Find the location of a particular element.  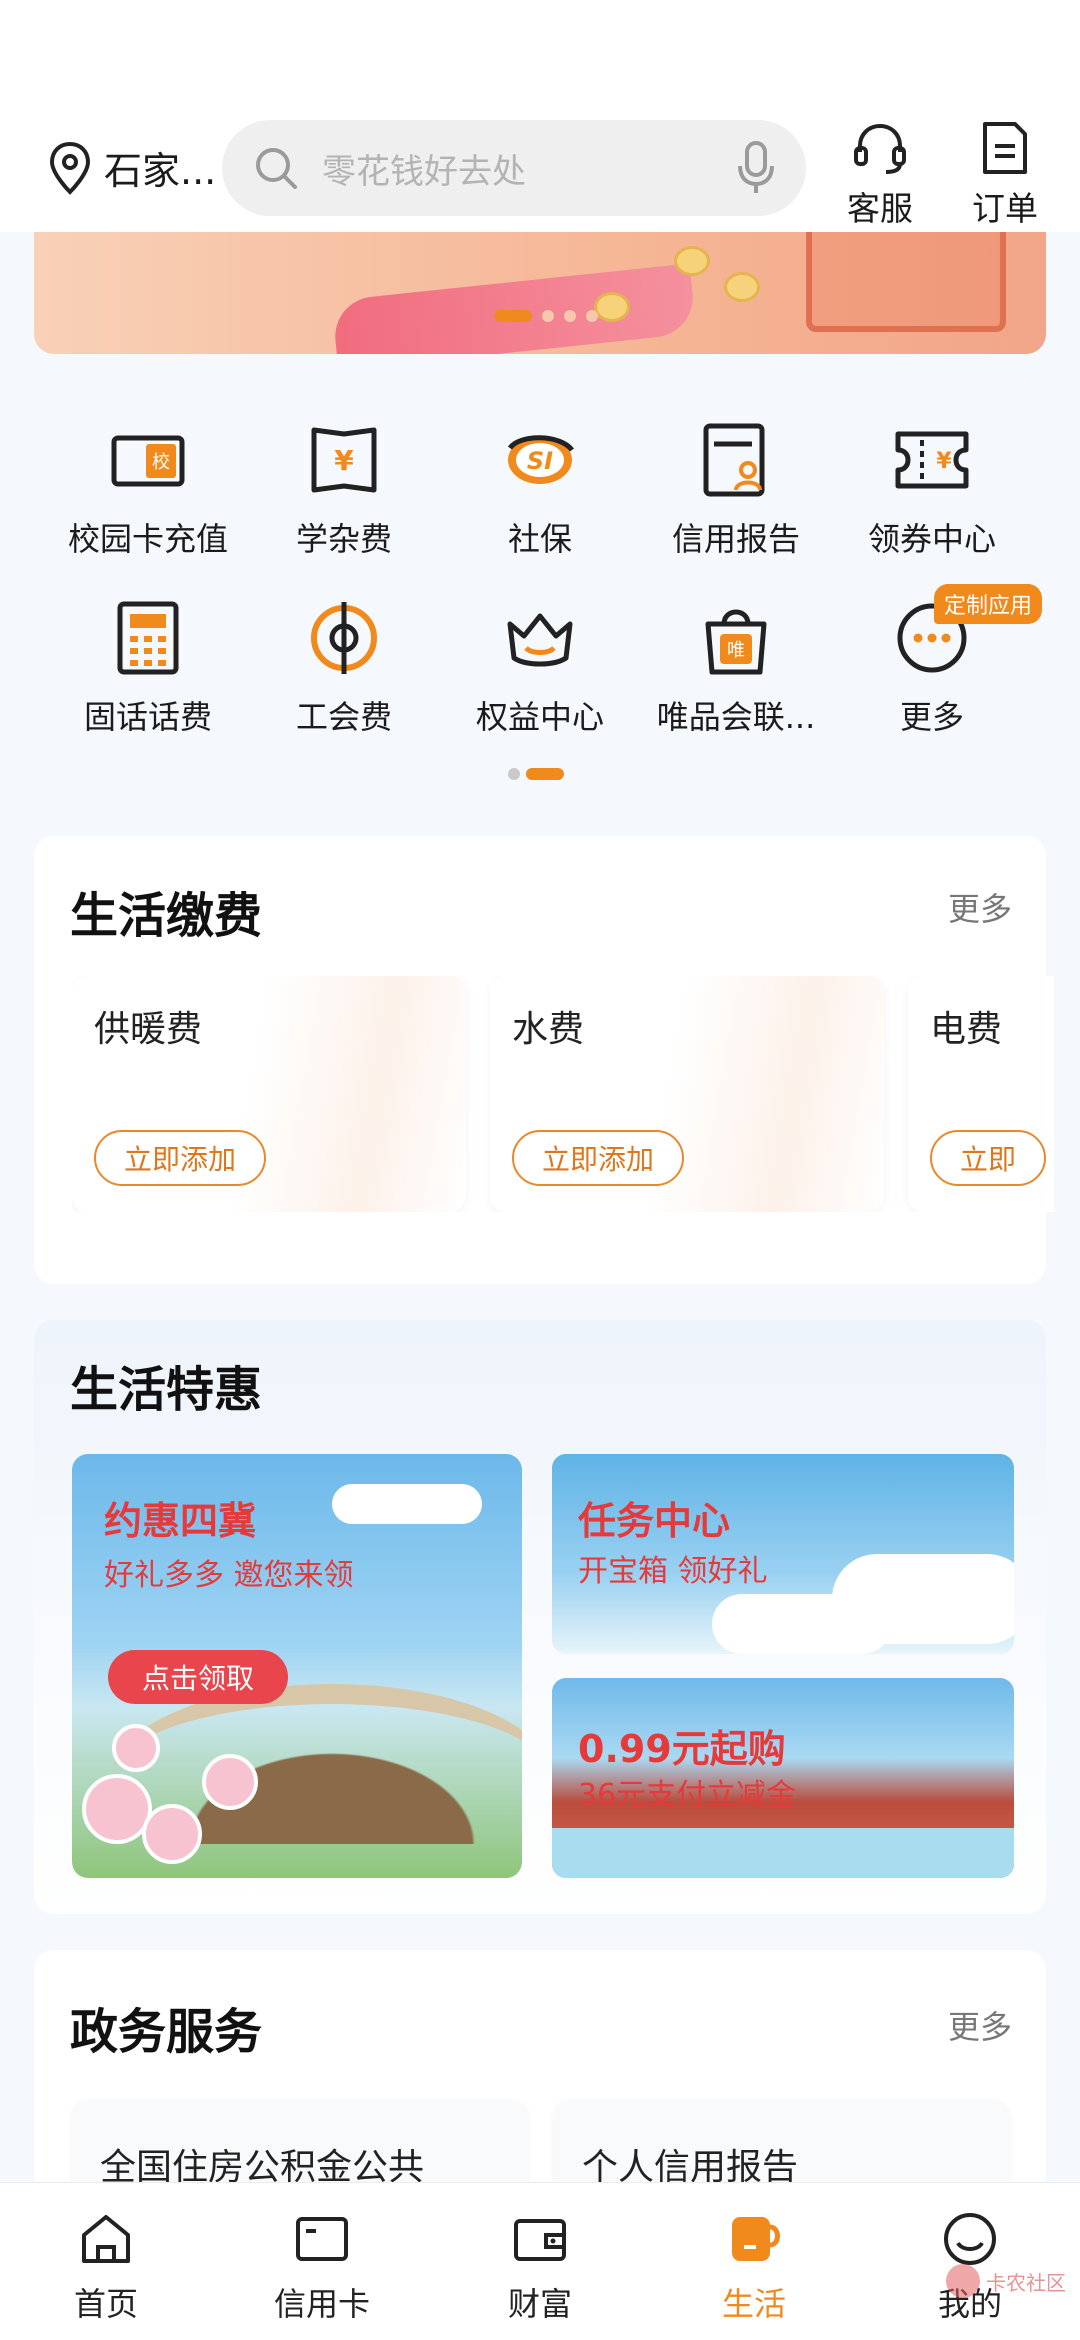

payment-item-name: 供暖费 is located at coordinates (148, 1029).